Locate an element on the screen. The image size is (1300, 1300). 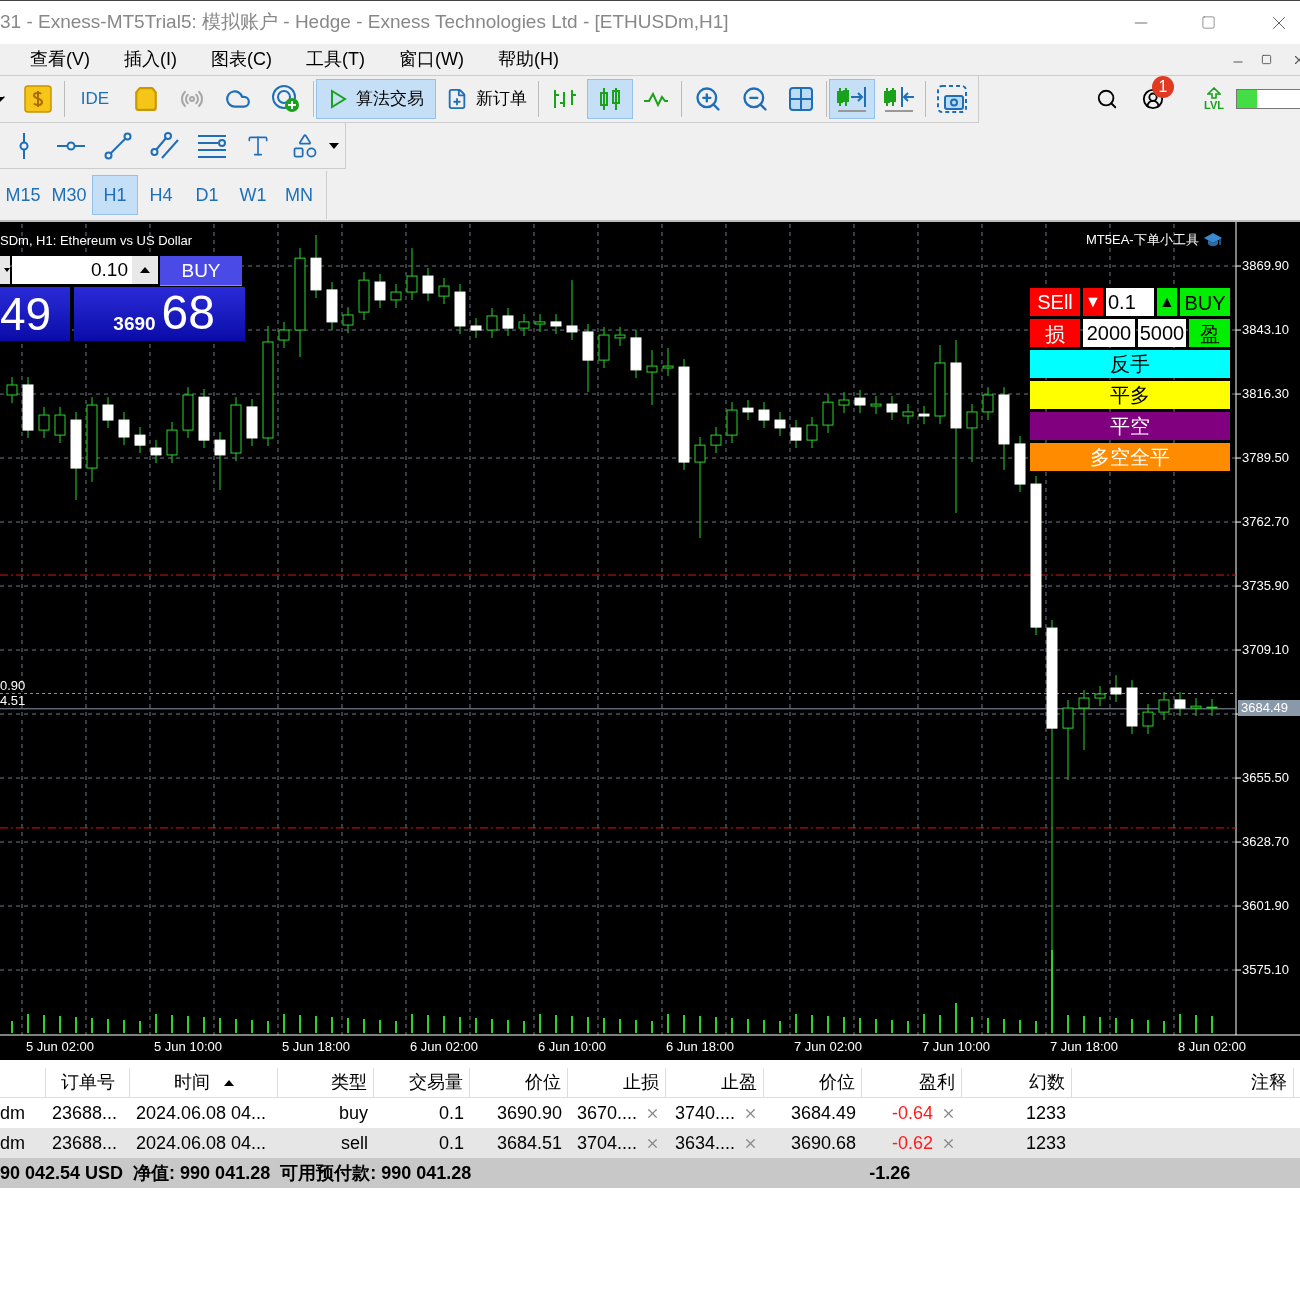
candlestick-icon is located at coordinates (610, 98).